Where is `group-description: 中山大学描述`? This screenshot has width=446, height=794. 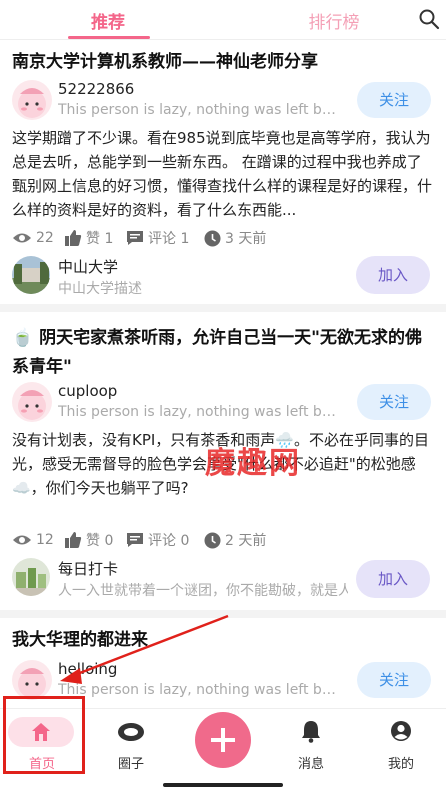 group-description: 中山大学描述 is located at coordinates (100, 289).